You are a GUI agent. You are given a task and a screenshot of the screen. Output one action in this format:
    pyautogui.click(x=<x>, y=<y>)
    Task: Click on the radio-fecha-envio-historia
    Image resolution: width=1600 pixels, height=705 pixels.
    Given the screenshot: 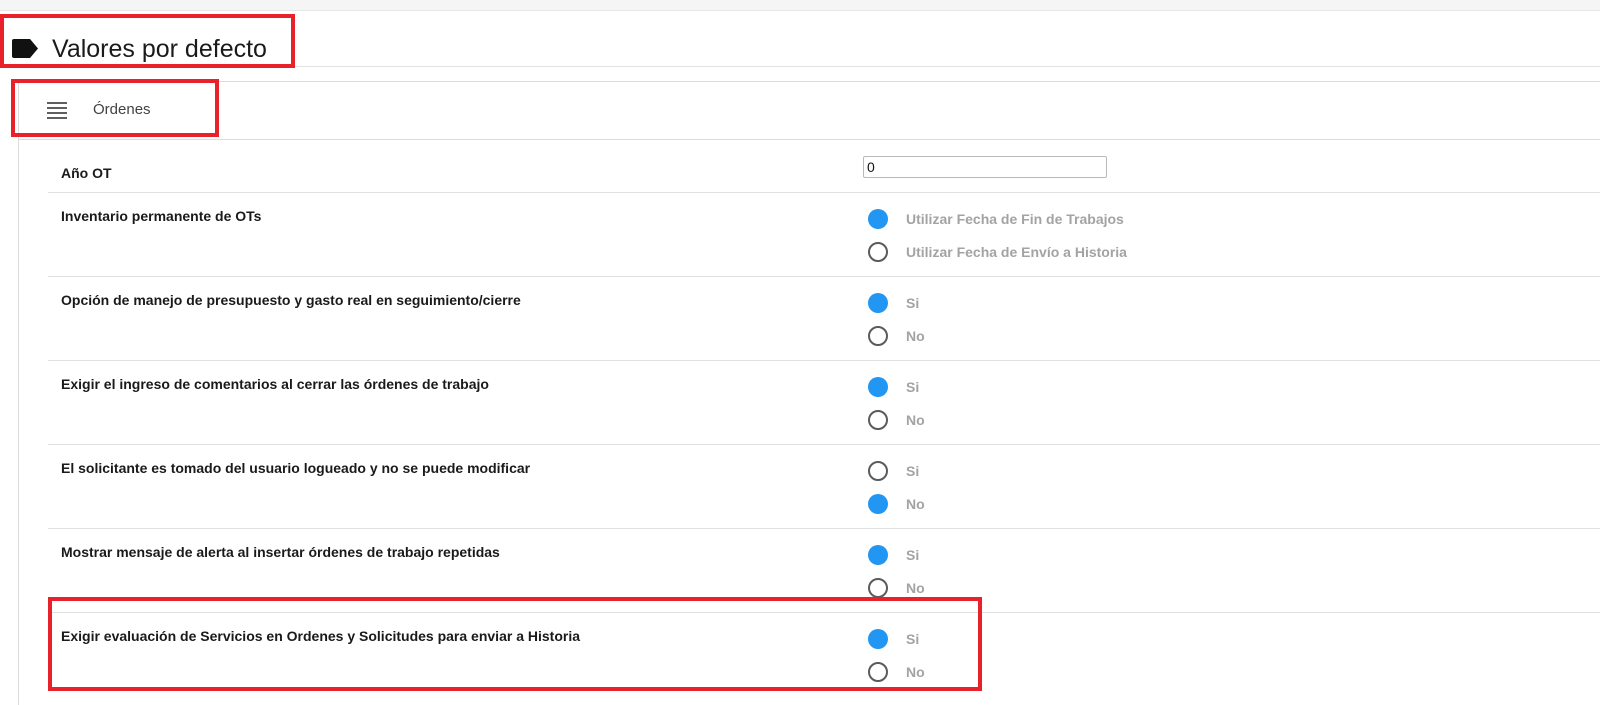 What is the action you would take?
    pyautogui.click(x=878, y=252)
    